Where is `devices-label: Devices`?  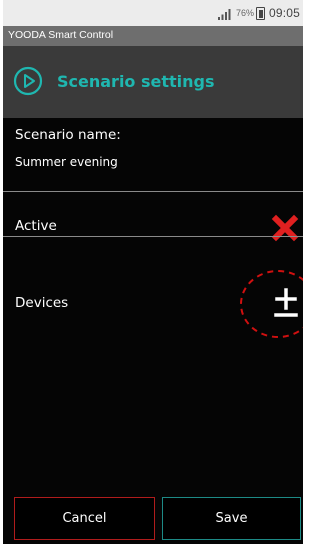 devices-label: Devices is located at coordinates (42, 303).